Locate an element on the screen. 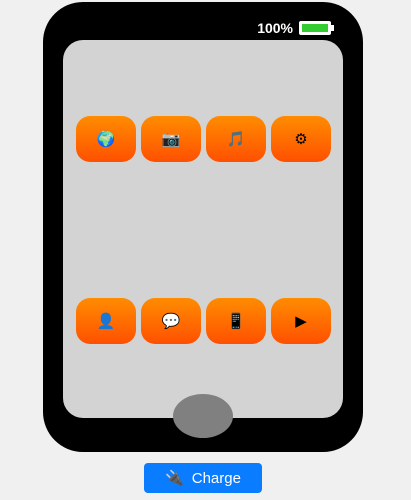 This screenshot has width=411, height=500. globe-icon: 🌍 is located at coordinates (106, 139).